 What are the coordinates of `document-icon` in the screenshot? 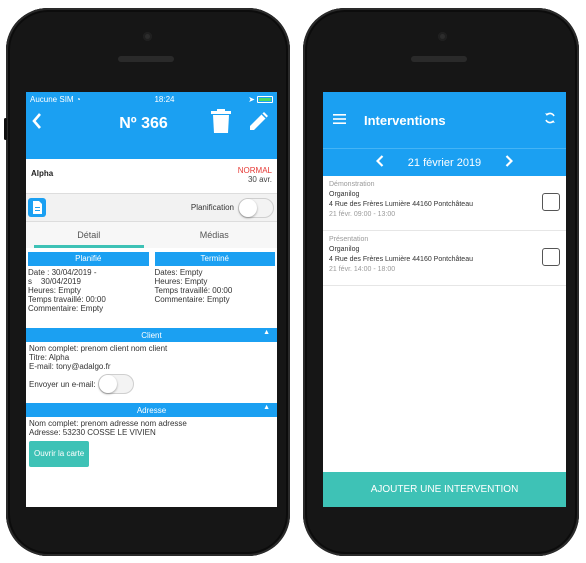 It's located at (37, 207).